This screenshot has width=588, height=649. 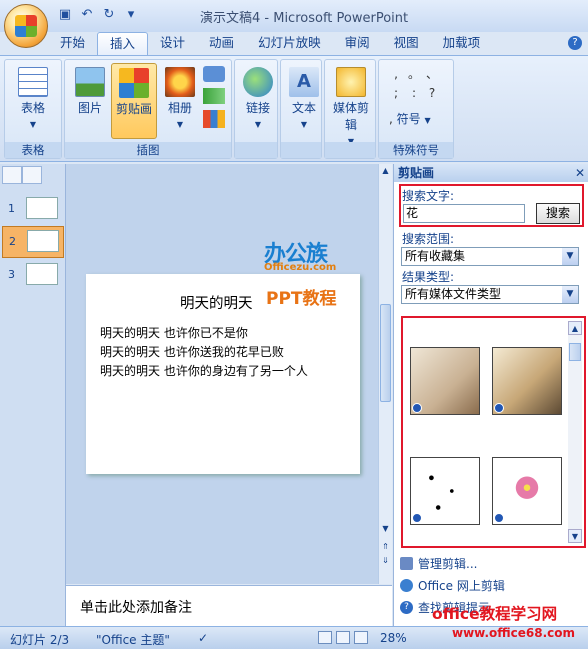 I want to click on tab-slides, so click(x=12, y=175).